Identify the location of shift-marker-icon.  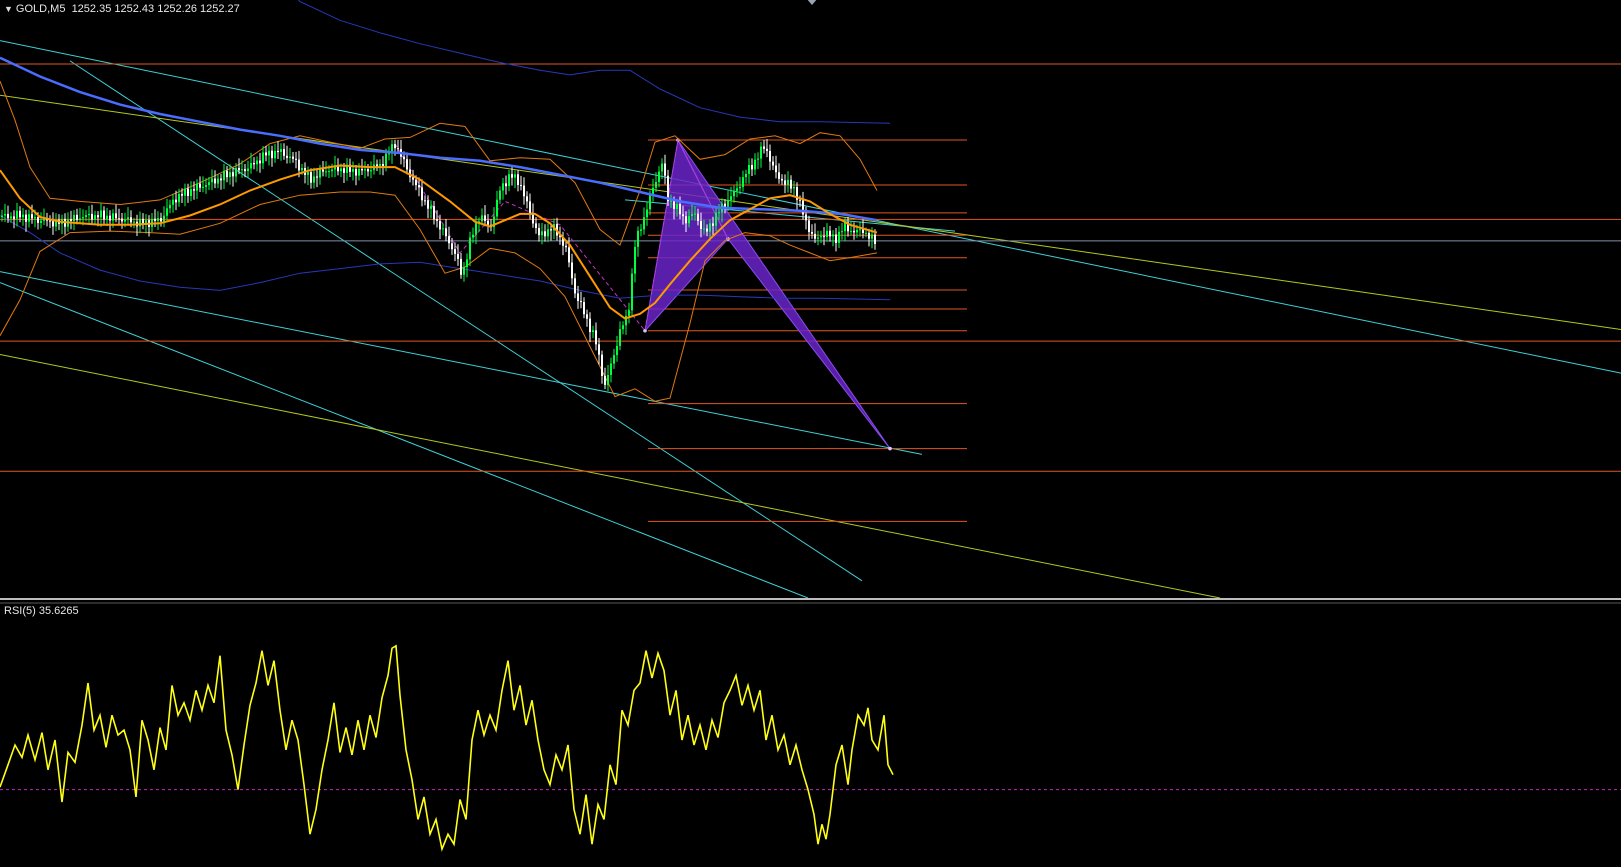
(812, 2).